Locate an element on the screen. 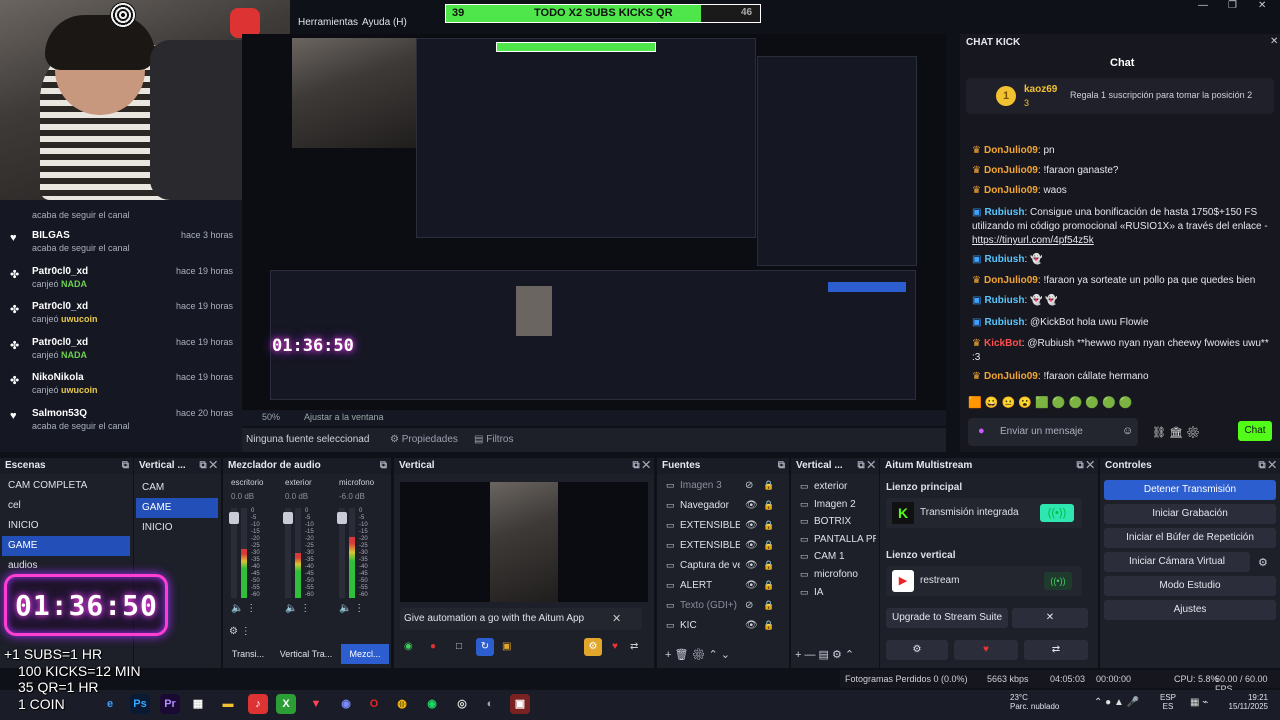 The width and height of the screenshot is (1280, 720). taskbar-edge-icon: e is located at coordinates (110, 704).